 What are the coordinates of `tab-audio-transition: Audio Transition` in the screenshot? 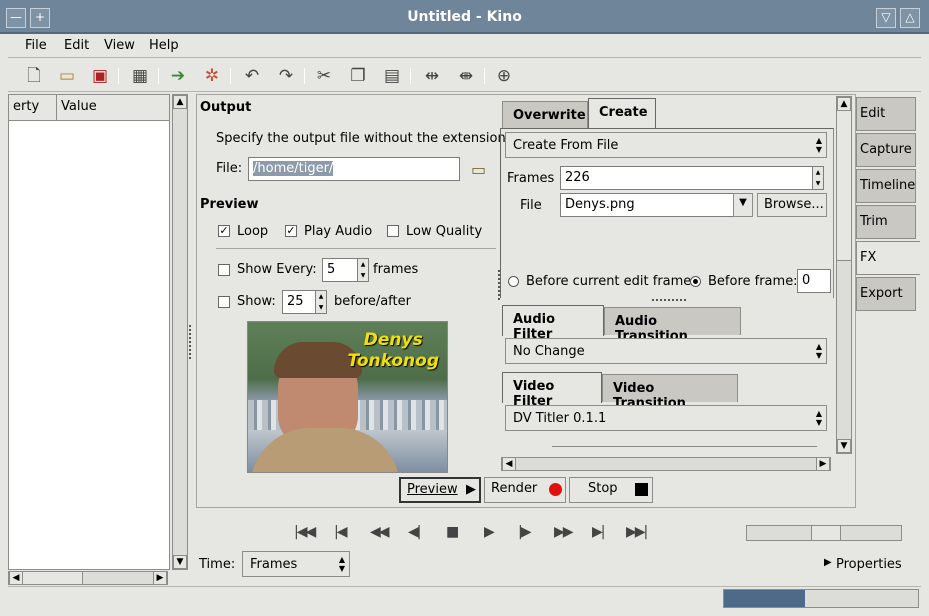 It's located at (672, 321).